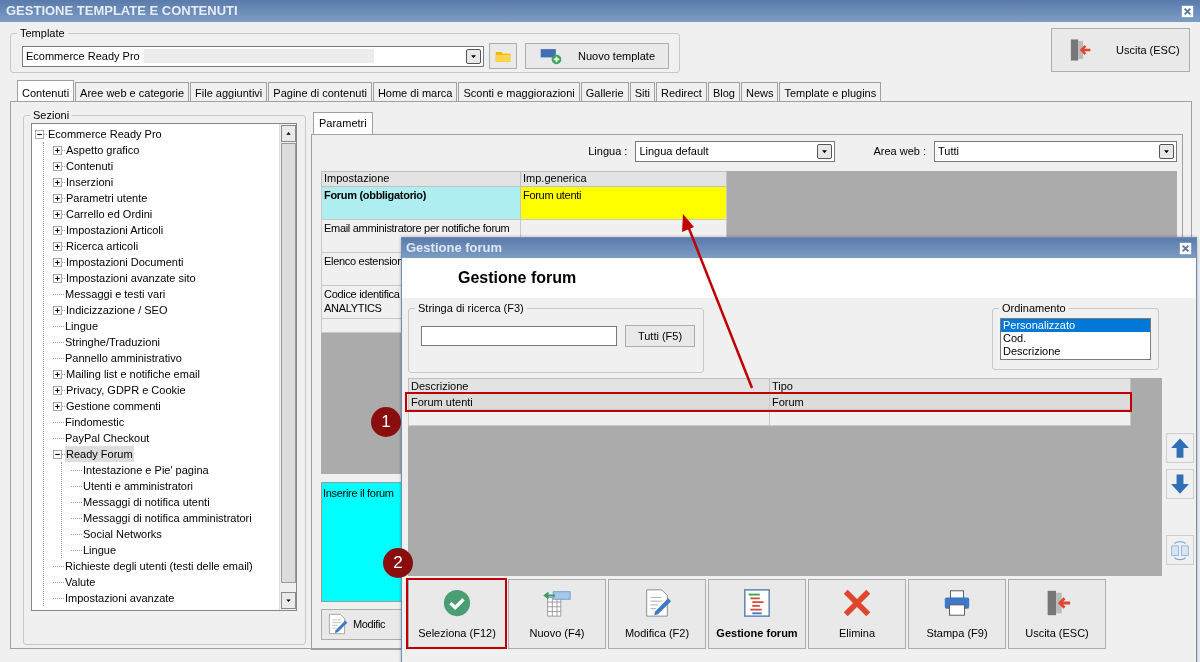 This screenshot has width=1200, height=662. Describe the element at coordinates (107, 438) in the screenshot. I see `tree-item: PayPal Checkout` at that location.